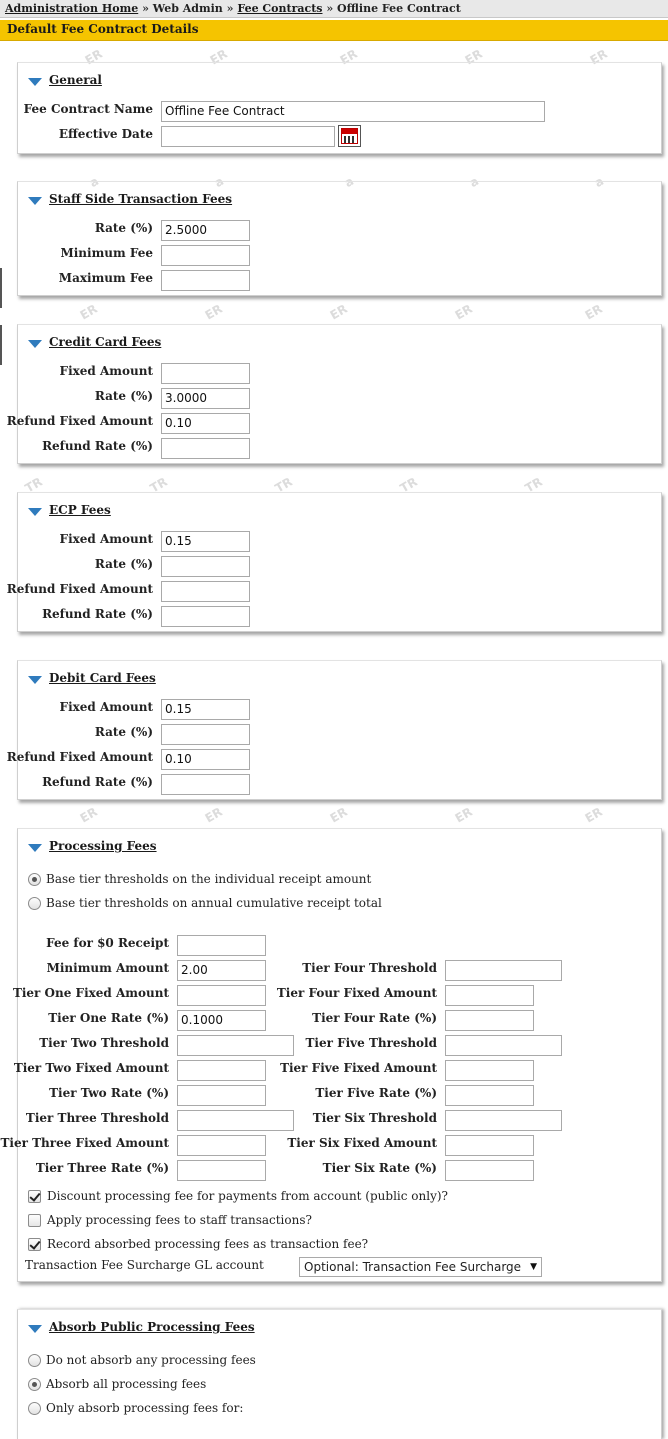  What do you see at coordinates (205, 734) in the screenshot?
I see `debit-rate-input` at bounding box center [205, 734].